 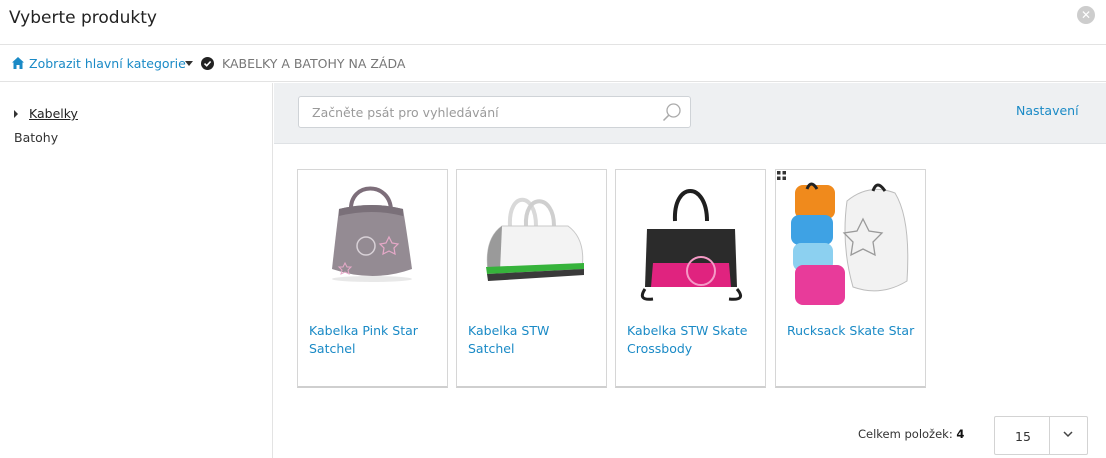 I want to click on product-card: Rucksack Skate Star, so click(x=850, y=278).